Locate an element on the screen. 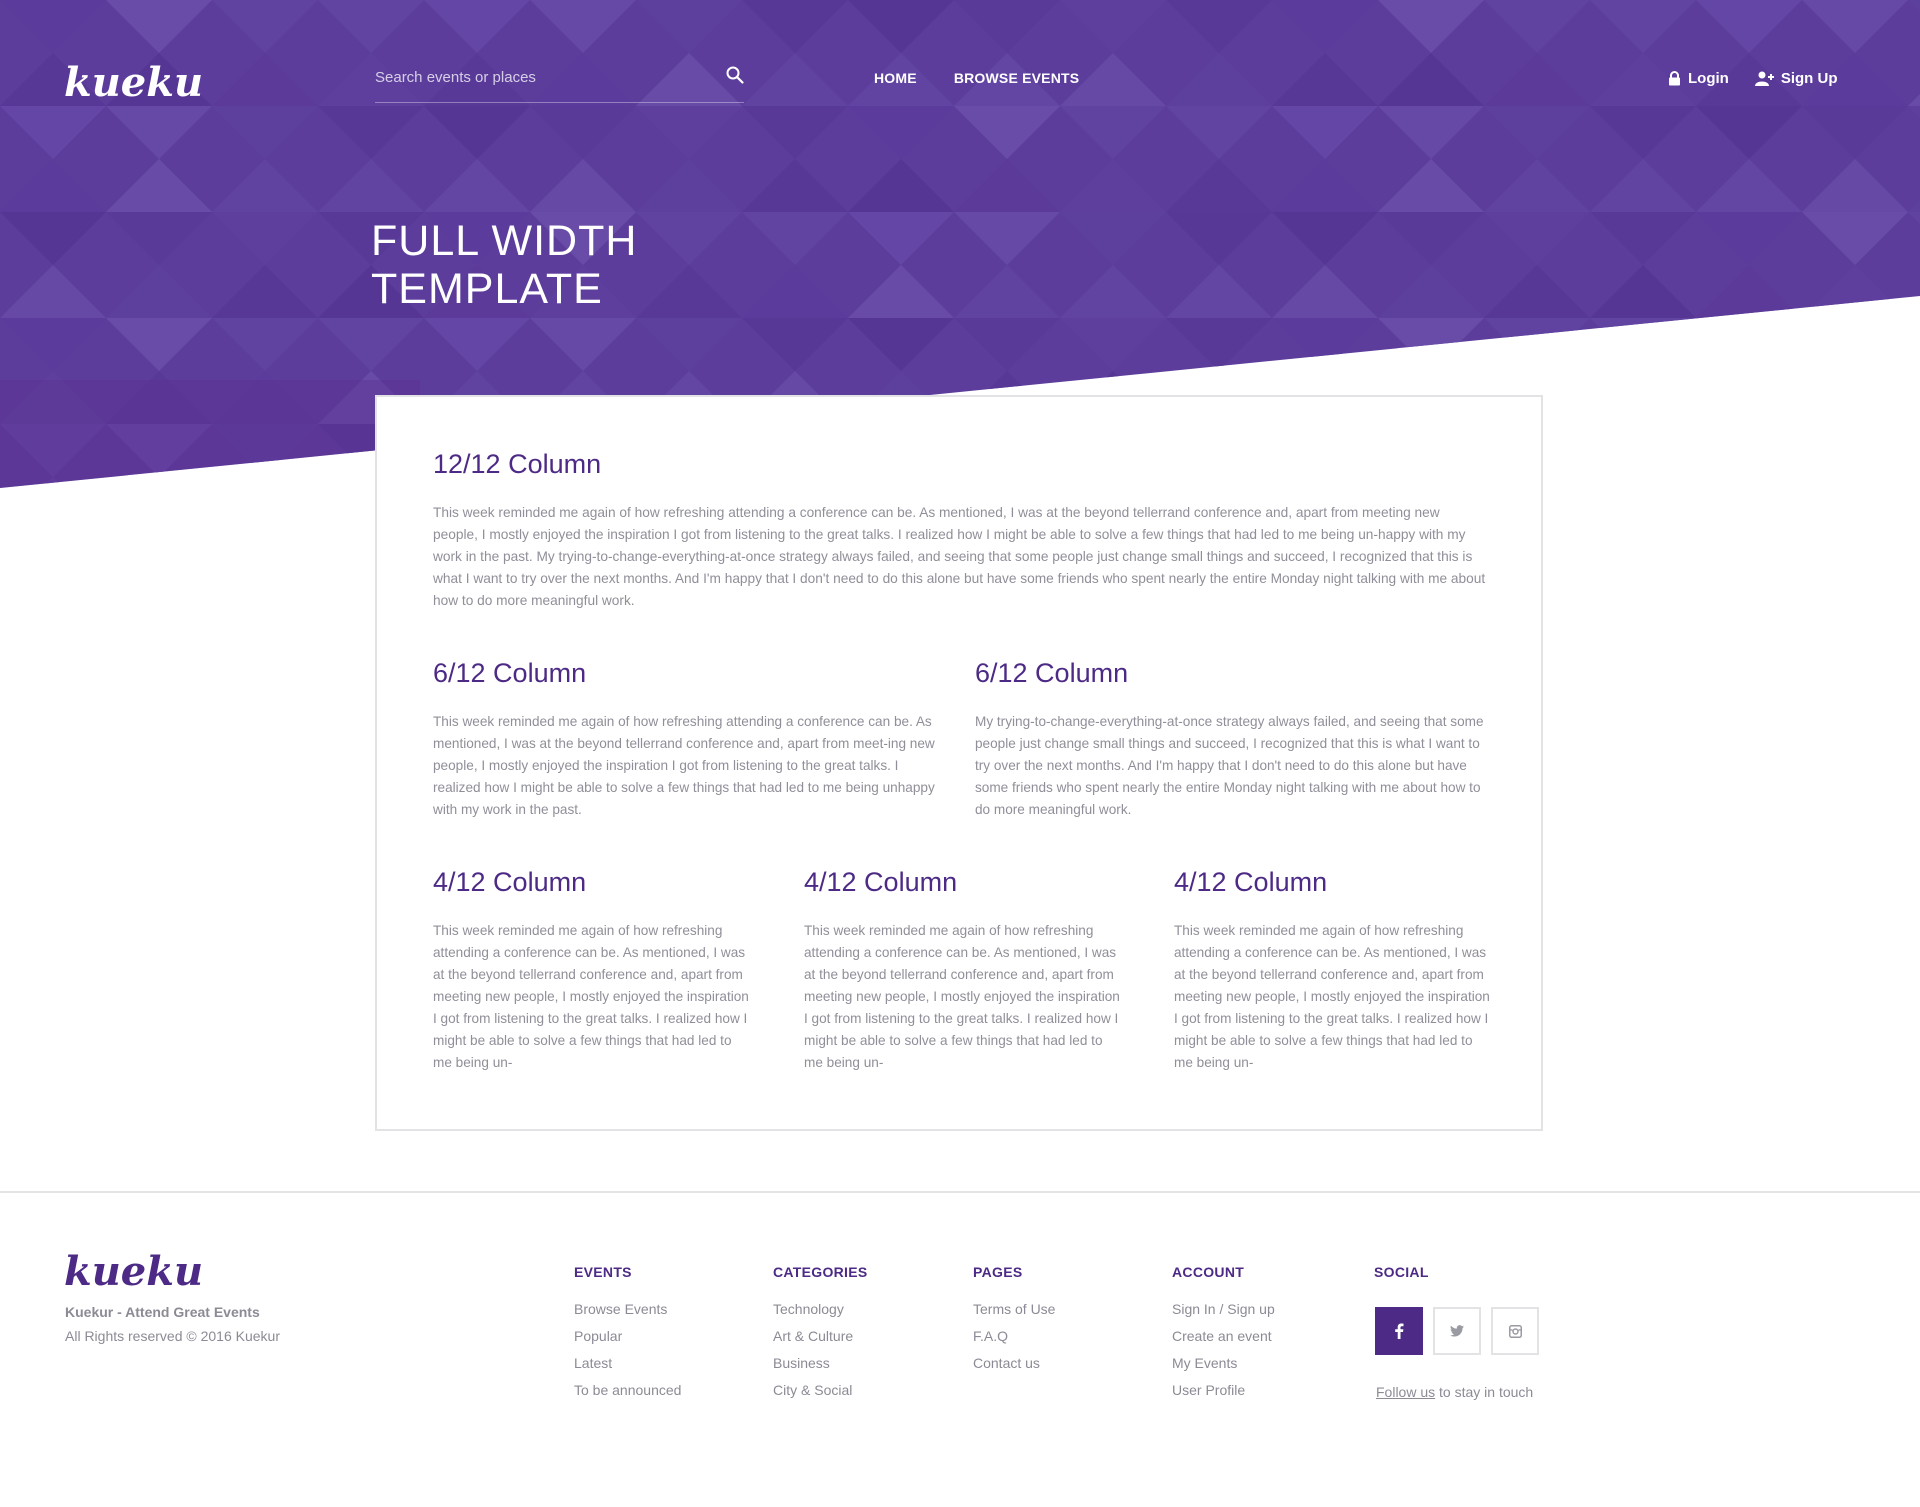  logo: kuekur is located at coordinates (145, 83).